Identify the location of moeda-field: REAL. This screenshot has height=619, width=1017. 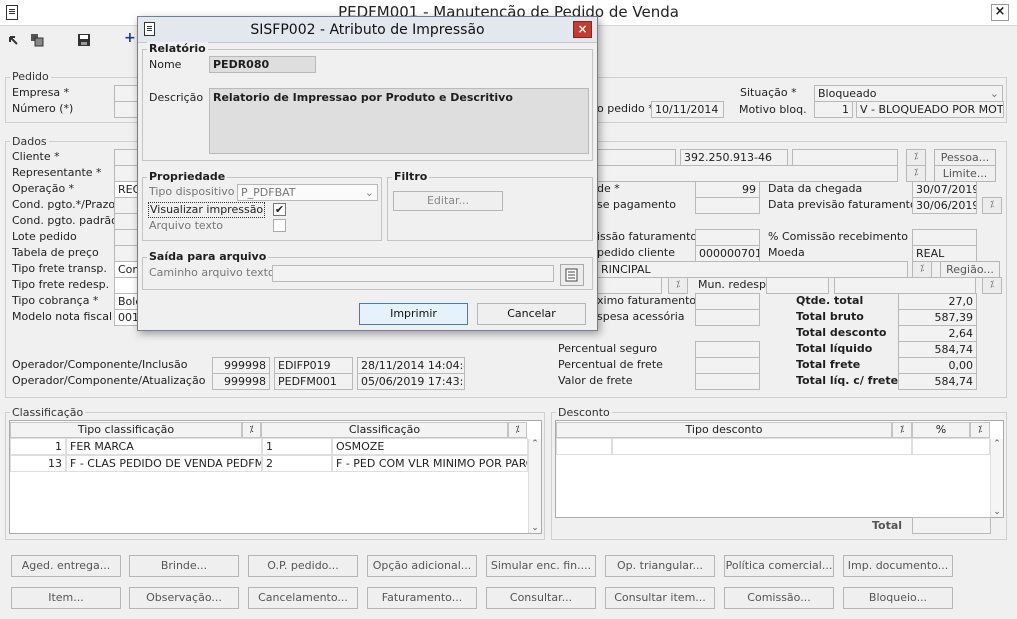
(944, 253).